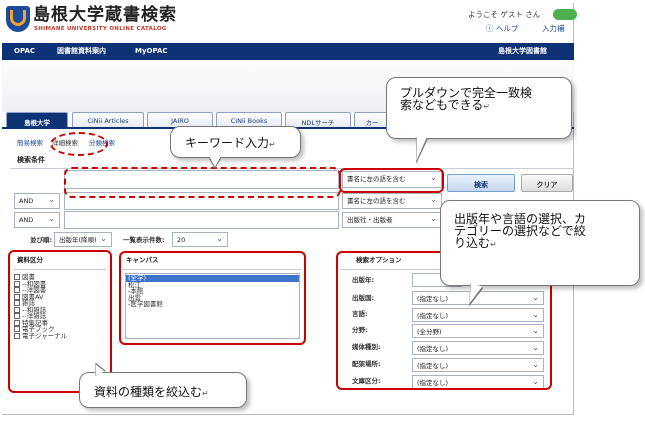 Image resolution: width=645 pixels, height=426 pixels. What do you see at coordinates (391, 180) in the screenshot?
I see `pulldown-highlight` at bounding box center [391, 180].